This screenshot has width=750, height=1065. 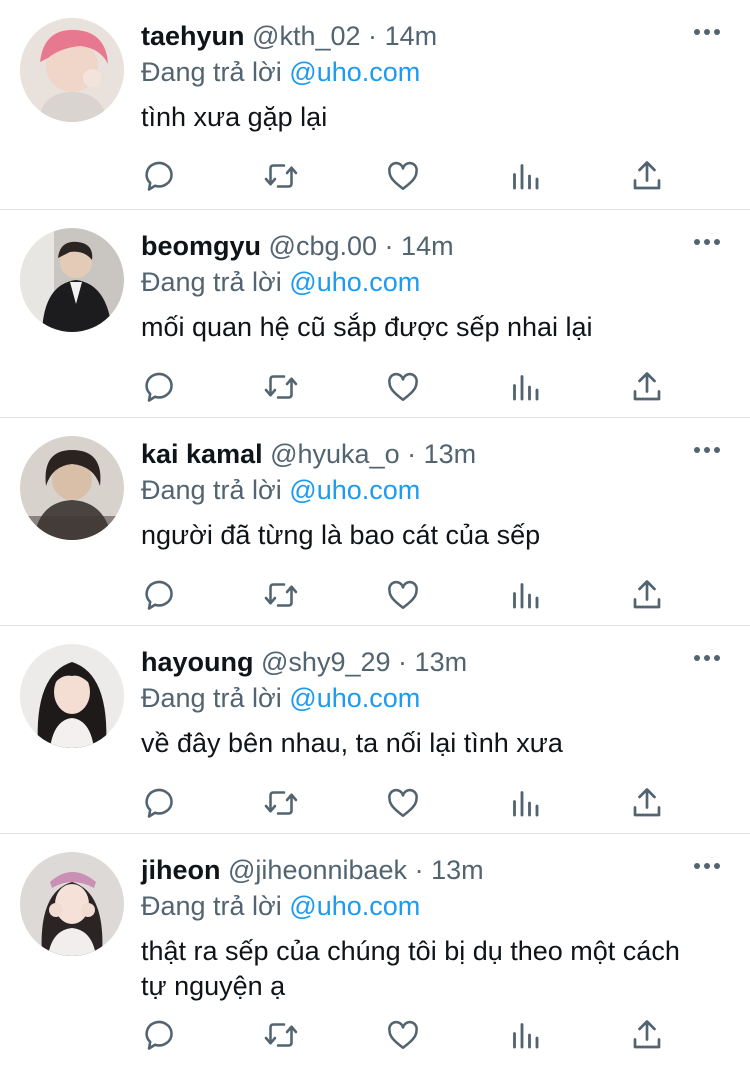 What do you see at coordinates (367, 327) in the screenshot?
I see `tweet-text: mối quan hệ cũ sắp được sếp nhai lại` at bounding box center [367, 327].